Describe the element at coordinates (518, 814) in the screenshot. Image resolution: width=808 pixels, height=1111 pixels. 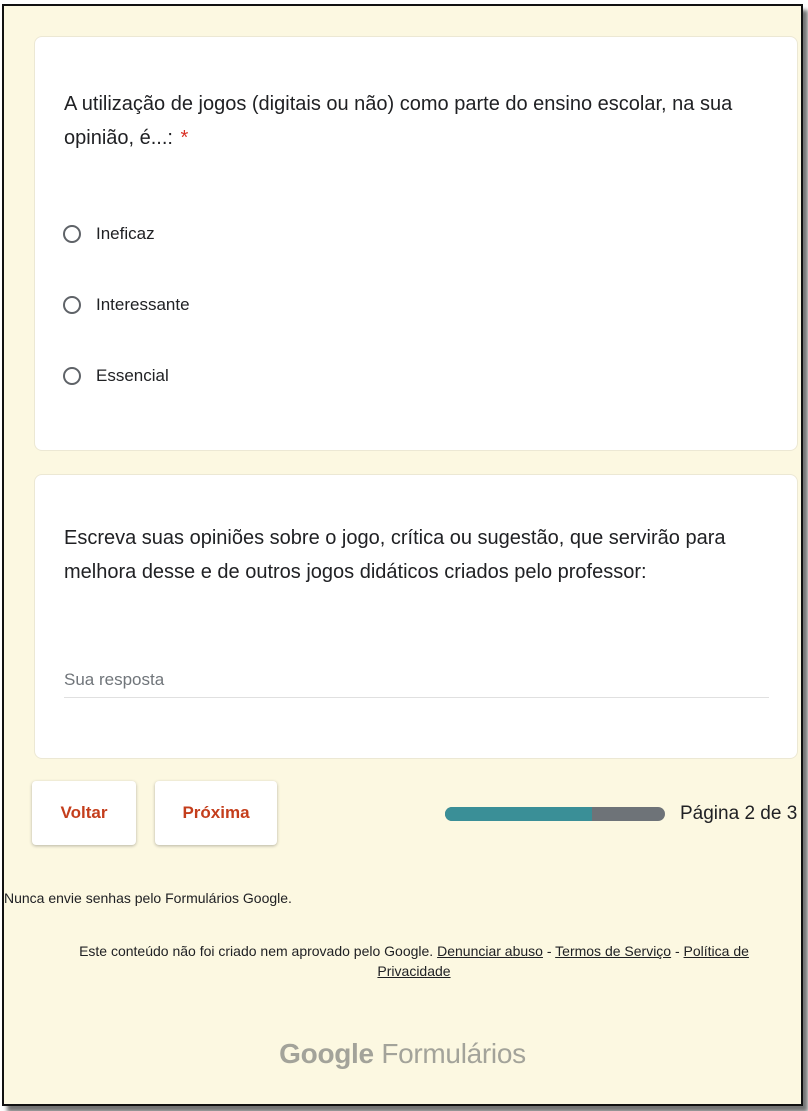
I see `progress-bar-fill` at that location.